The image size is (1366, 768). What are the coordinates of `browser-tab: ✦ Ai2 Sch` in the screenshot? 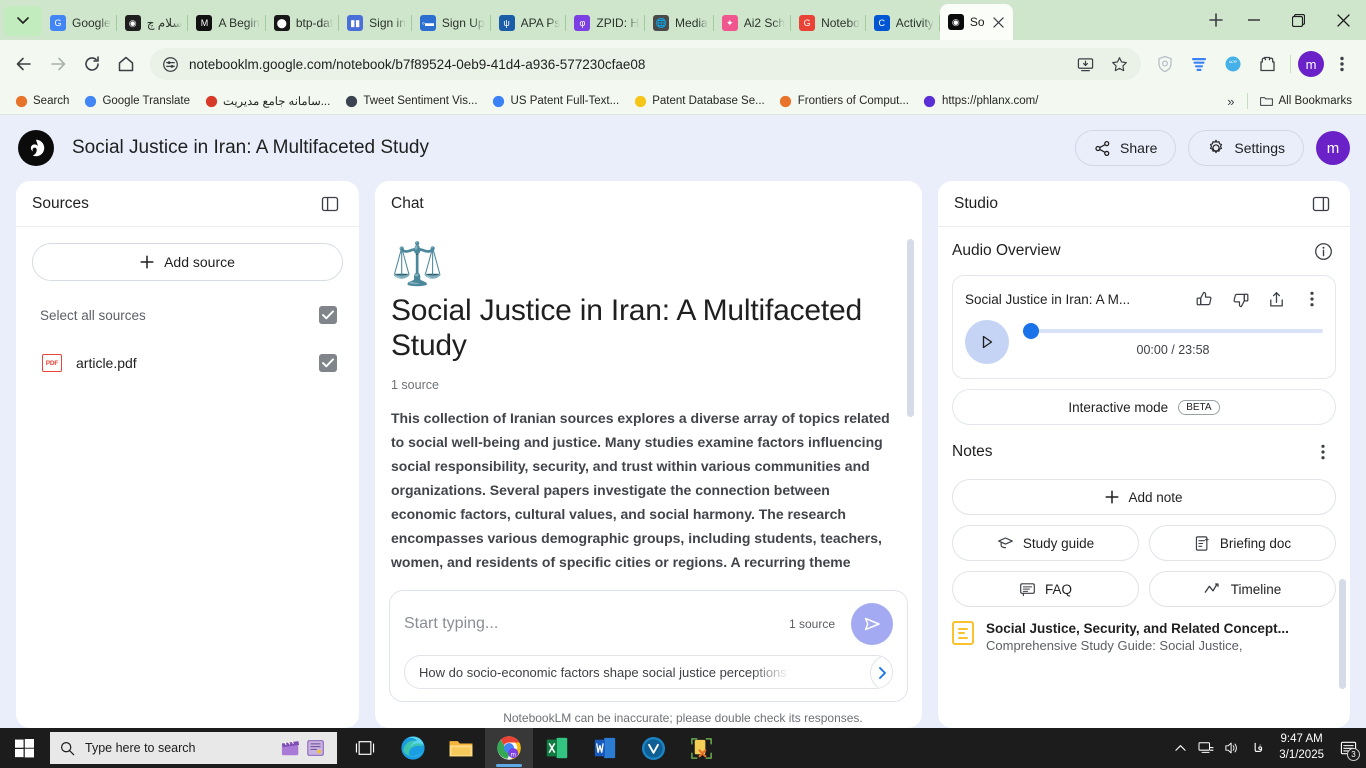 It's located at (753, 23).